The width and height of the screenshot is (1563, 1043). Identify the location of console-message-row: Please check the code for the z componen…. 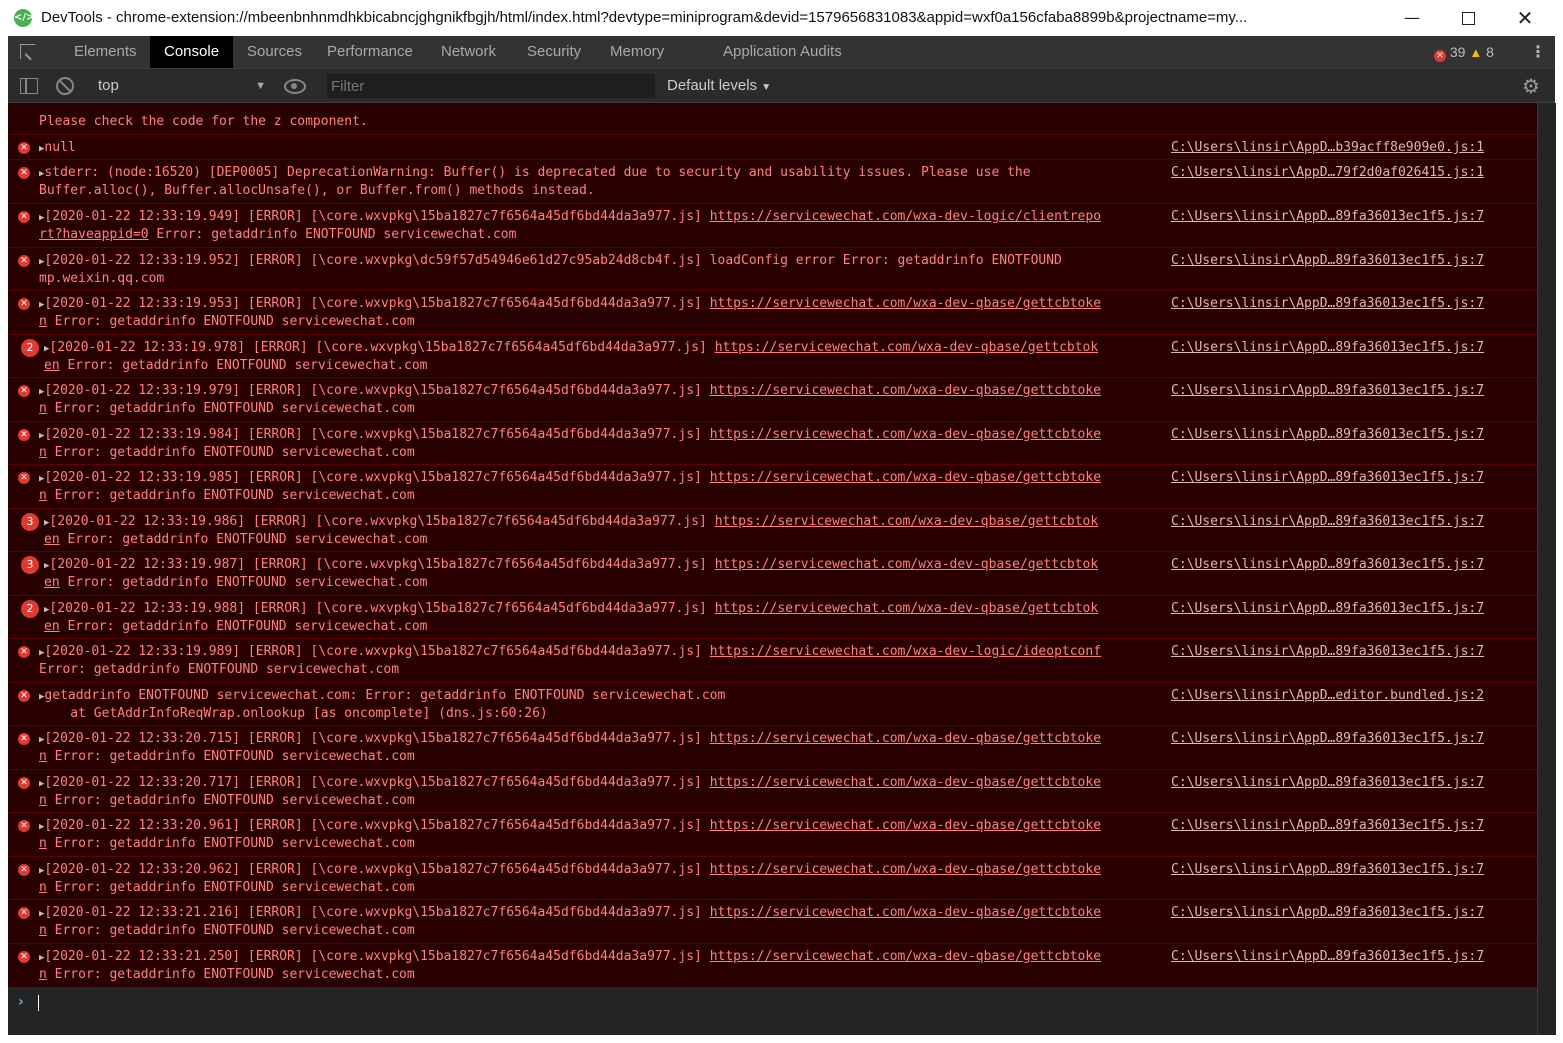
(772, 121).